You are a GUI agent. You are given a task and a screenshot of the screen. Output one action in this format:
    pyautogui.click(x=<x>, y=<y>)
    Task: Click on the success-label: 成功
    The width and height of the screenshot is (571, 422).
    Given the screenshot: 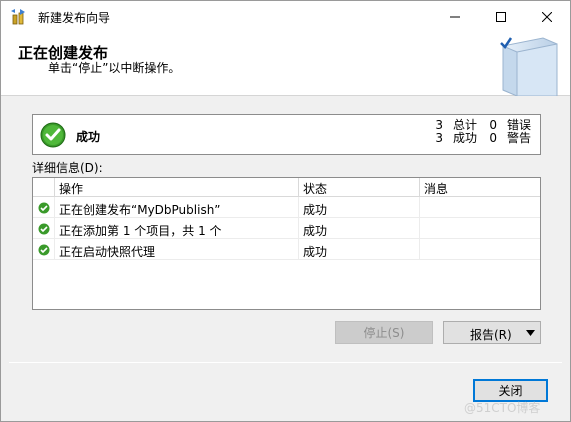 What is the action you would take?
    pyautogui.click(x=464, y=138)
    